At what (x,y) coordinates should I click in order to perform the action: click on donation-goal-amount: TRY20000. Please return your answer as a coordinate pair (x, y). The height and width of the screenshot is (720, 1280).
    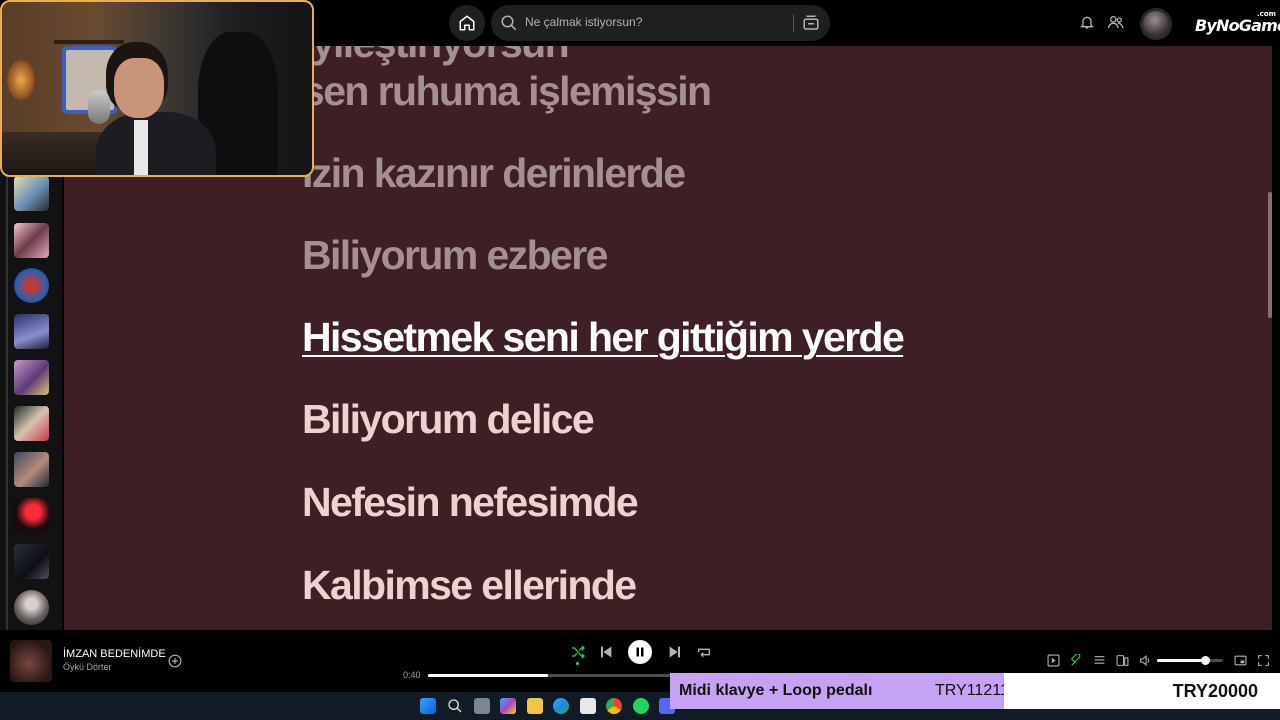
    Looking at the image, I should click on (1215, 691).